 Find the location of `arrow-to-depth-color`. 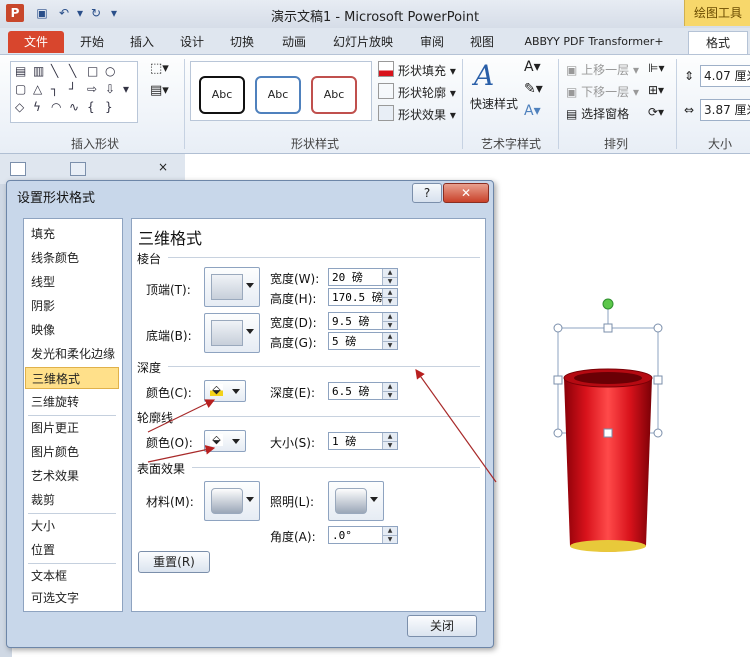

arrow-to-depth-color is located at coordinates (181, 416).